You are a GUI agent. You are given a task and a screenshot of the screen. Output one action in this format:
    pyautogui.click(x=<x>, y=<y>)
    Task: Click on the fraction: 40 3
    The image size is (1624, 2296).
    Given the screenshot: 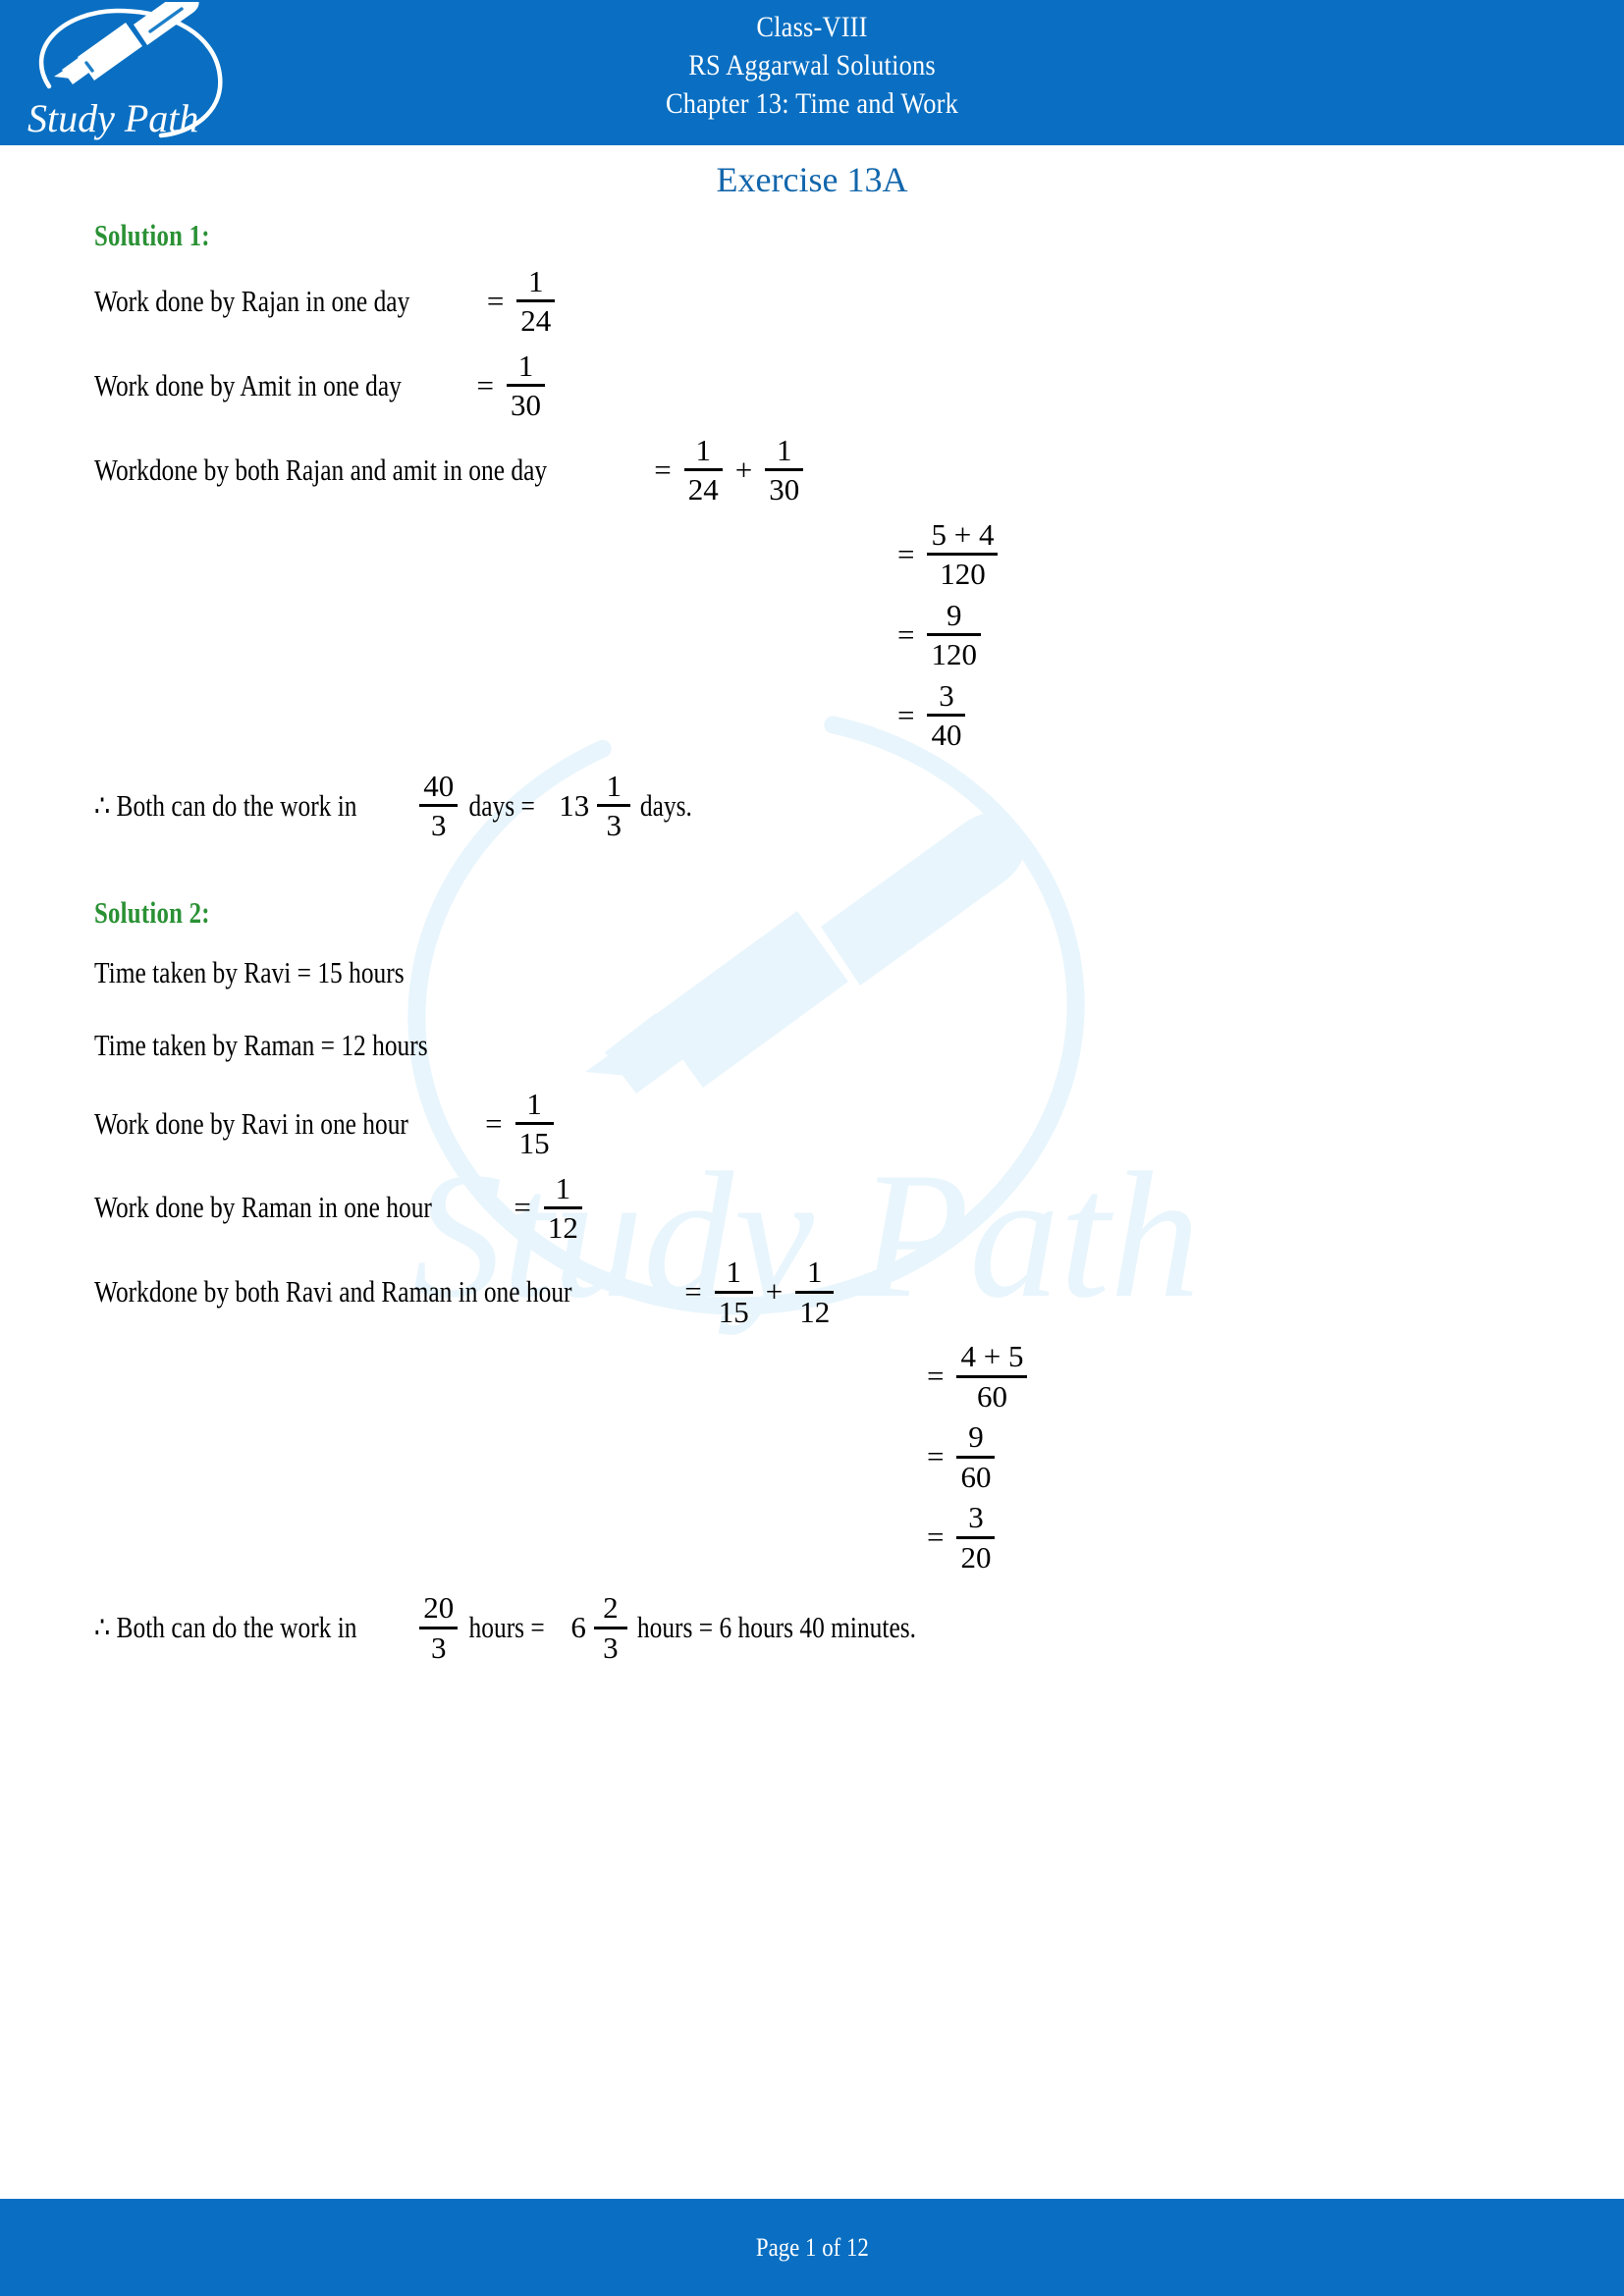 What is the action you would take?
    pyautogui.click(x=439, y=805)
    